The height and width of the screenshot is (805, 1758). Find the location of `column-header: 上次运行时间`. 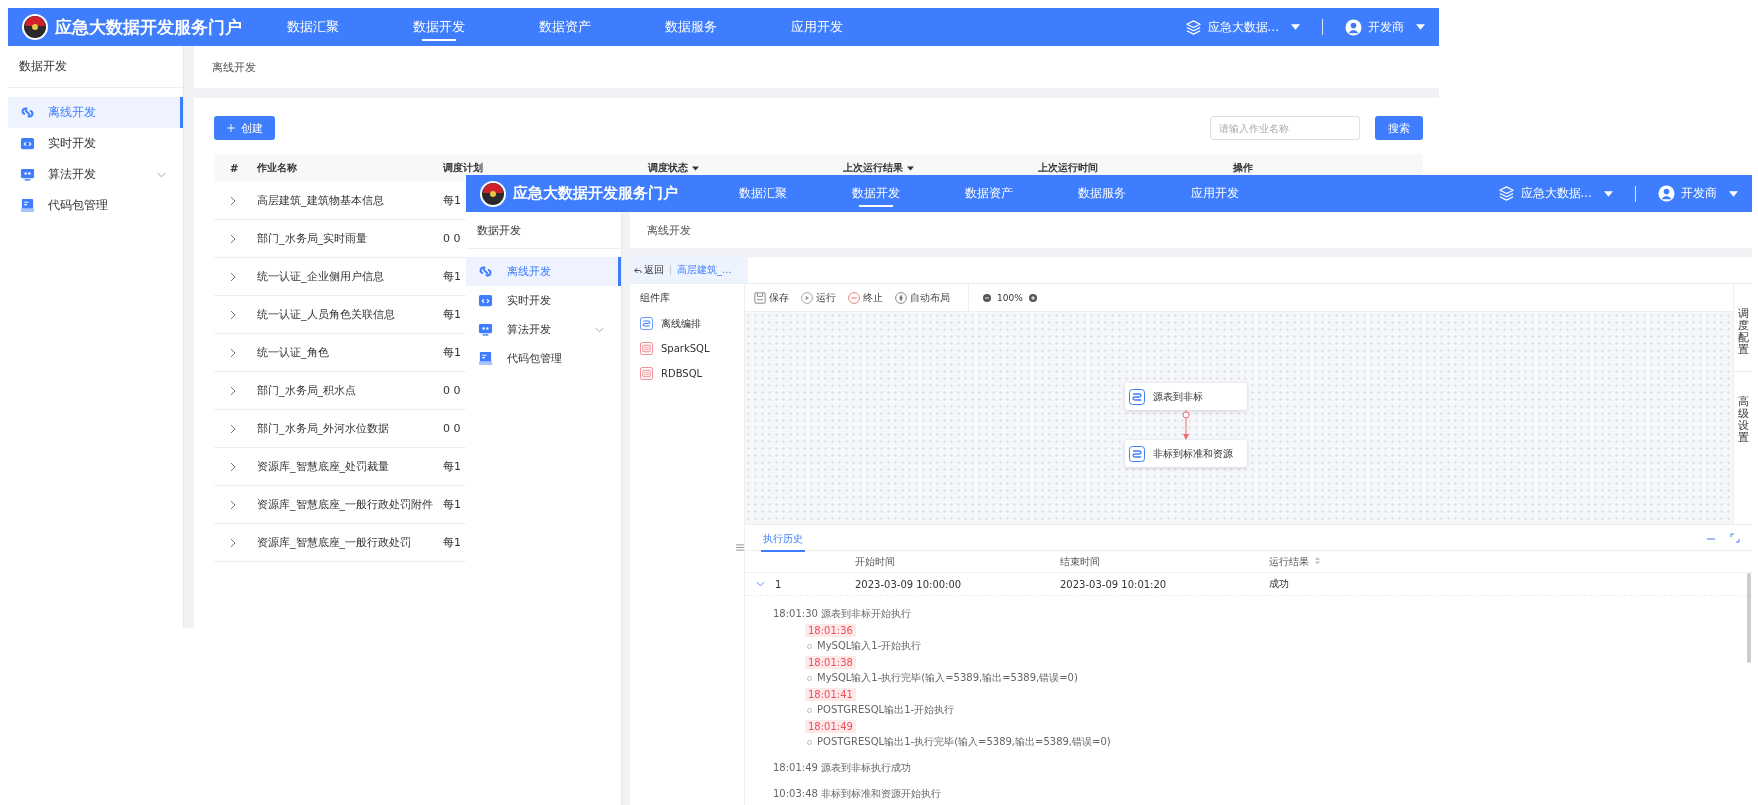

column-header: 上次运行时间 is located at coordinates (1068, 168).